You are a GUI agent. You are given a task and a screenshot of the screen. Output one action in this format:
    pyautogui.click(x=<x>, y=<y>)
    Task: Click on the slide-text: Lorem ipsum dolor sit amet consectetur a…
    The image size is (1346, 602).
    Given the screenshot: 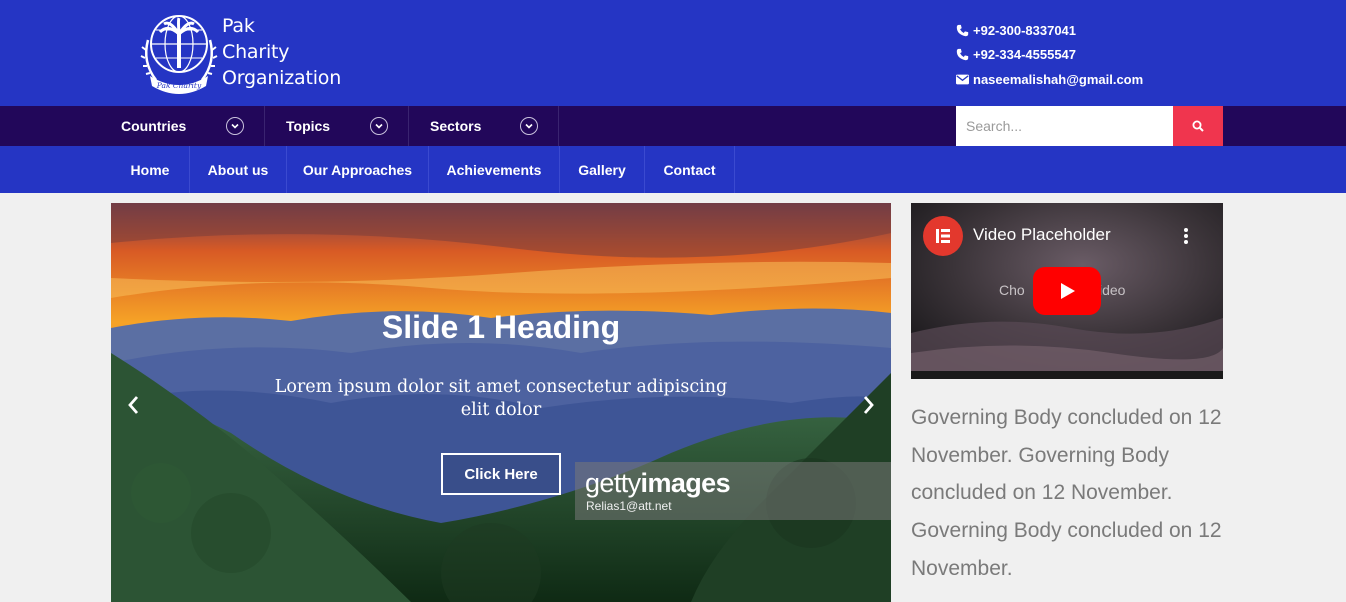 What is the action you would take?
    pyautogui.click(x=501, y=398)
    